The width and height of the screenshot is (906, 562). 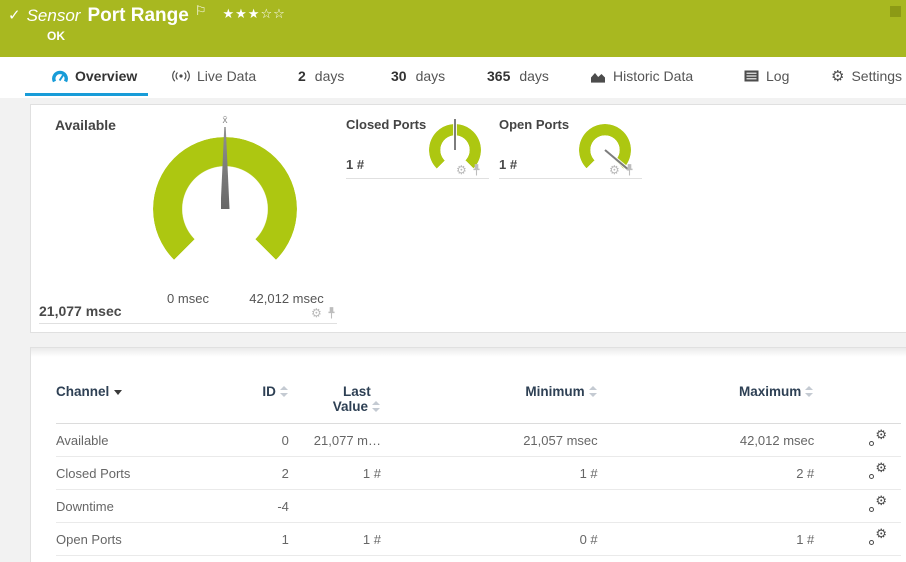 I want to click on tab-log: Log, so click(x=766, y=76).